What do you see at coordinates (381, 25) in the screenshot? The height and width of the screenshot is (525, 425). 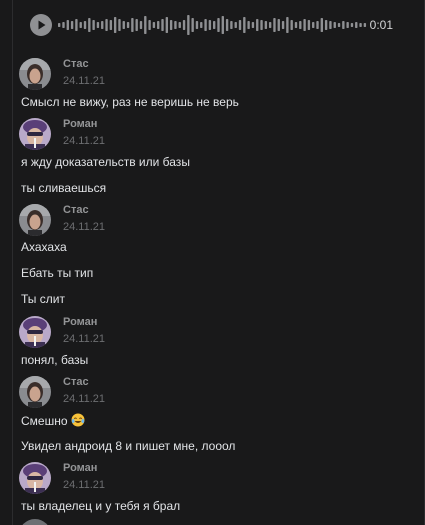 I see `audio-duration: 0:01` at bounding box center [381, 25].